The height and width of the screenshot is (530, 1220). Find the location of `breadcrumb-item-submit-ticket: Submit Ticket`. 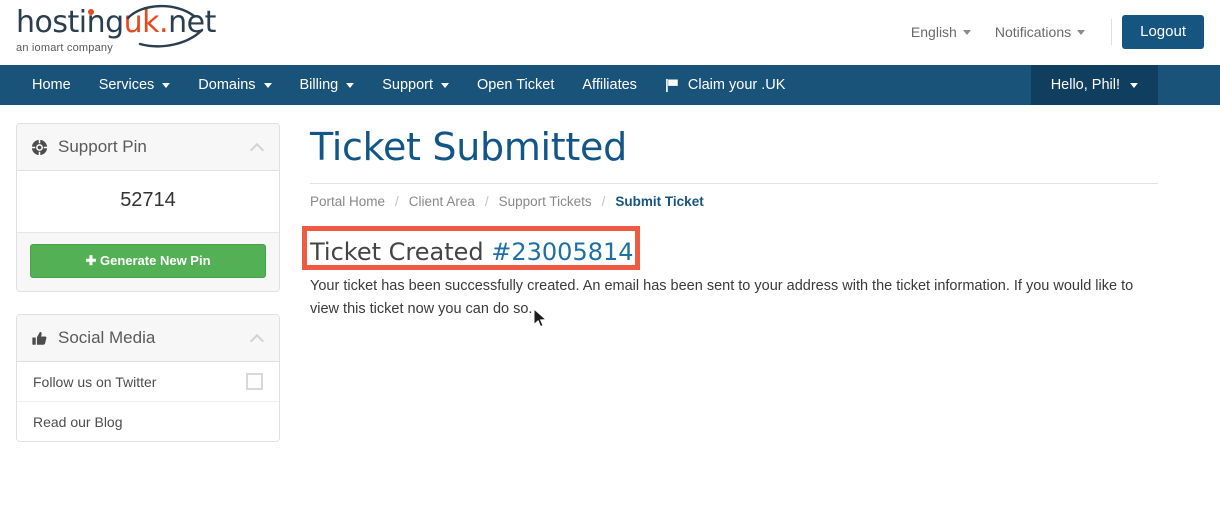

breadcrumb-item-submit-ticket: Submit Ticket is located at coordinates (659, 201).